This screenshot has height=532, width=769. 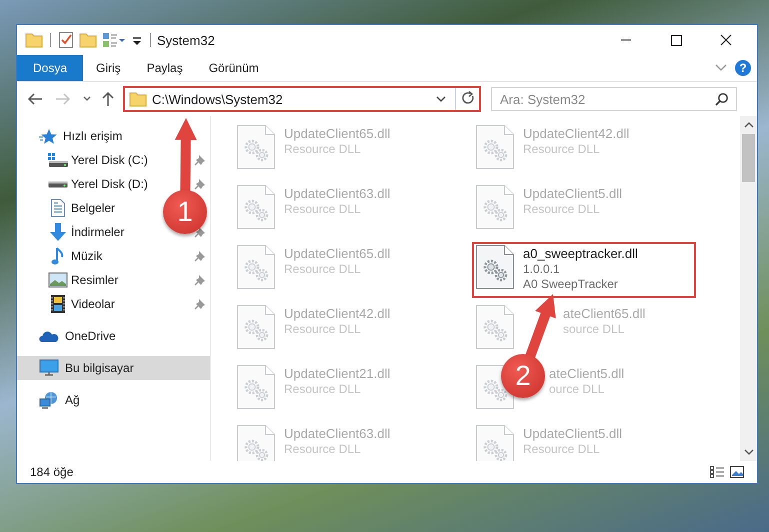 What do you see at coordinates (83, 304) in the screenshot?
I see `sidebar-item: Videolar` at bounding box center [83, 304].